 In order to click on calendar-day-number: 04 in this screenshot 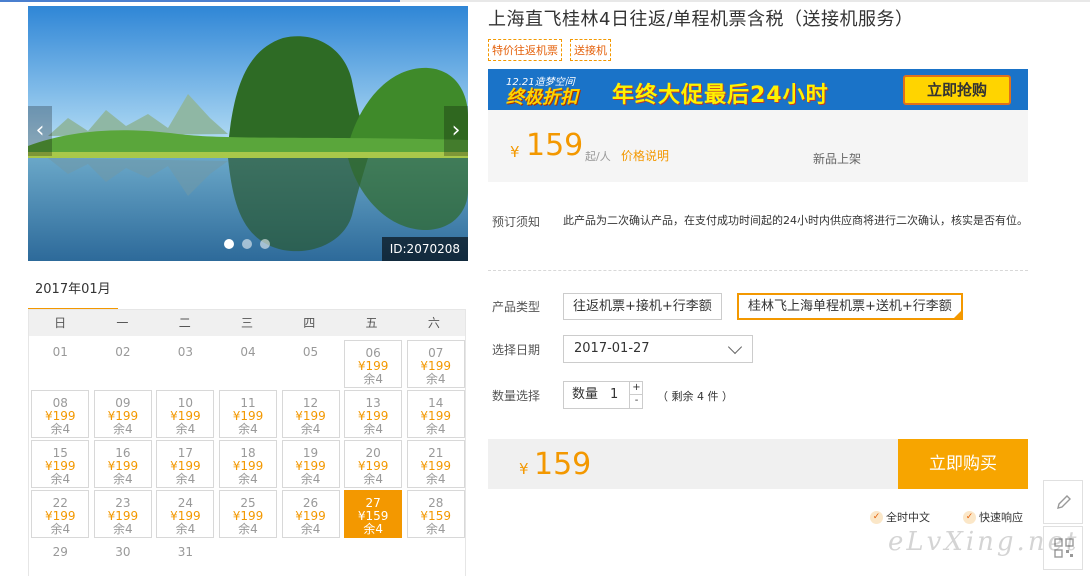, I will do `click(248, 352)`.